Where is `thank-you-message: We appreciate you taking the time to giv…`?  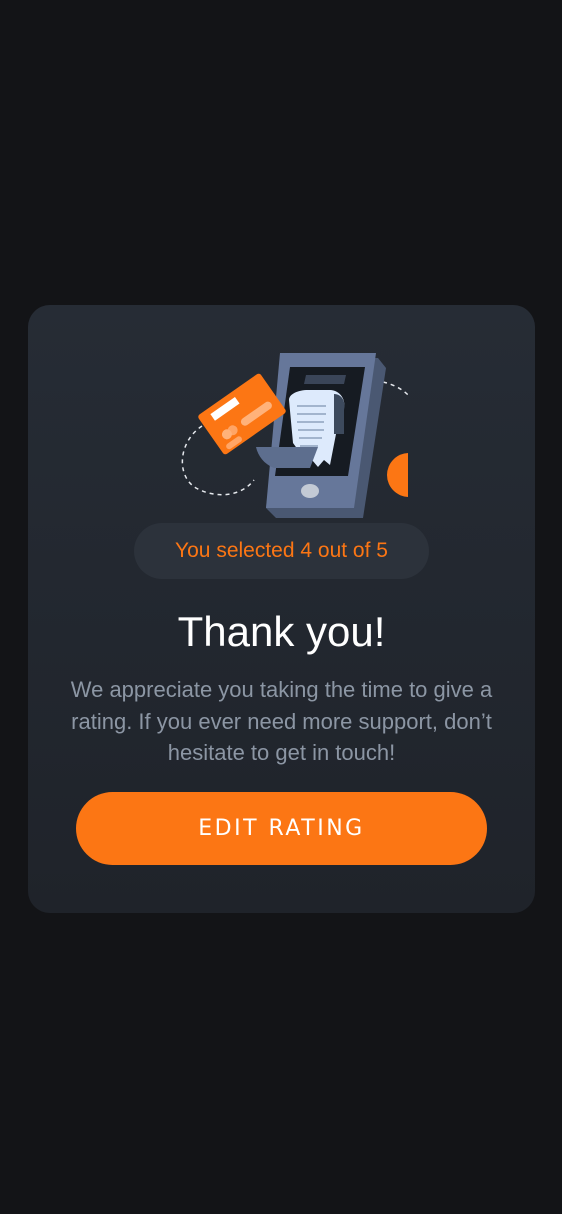 thank-you-message: We appreciate you taking the time to giv… is located at coordinates (281, 721).